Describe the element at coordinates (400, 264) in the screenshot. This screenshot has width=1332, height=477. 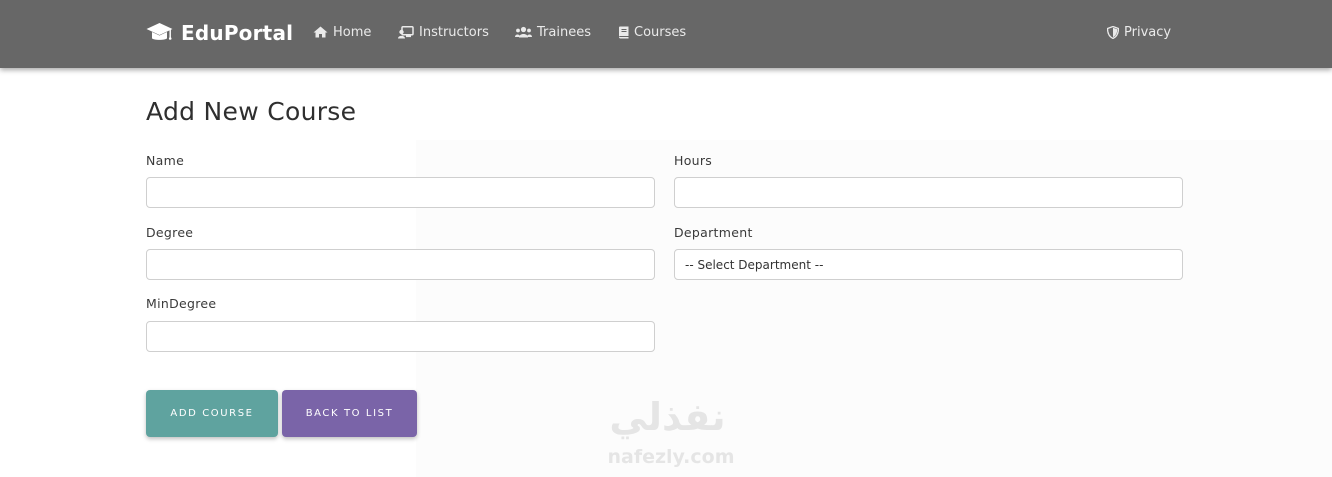
I see `degree-input` at that location.